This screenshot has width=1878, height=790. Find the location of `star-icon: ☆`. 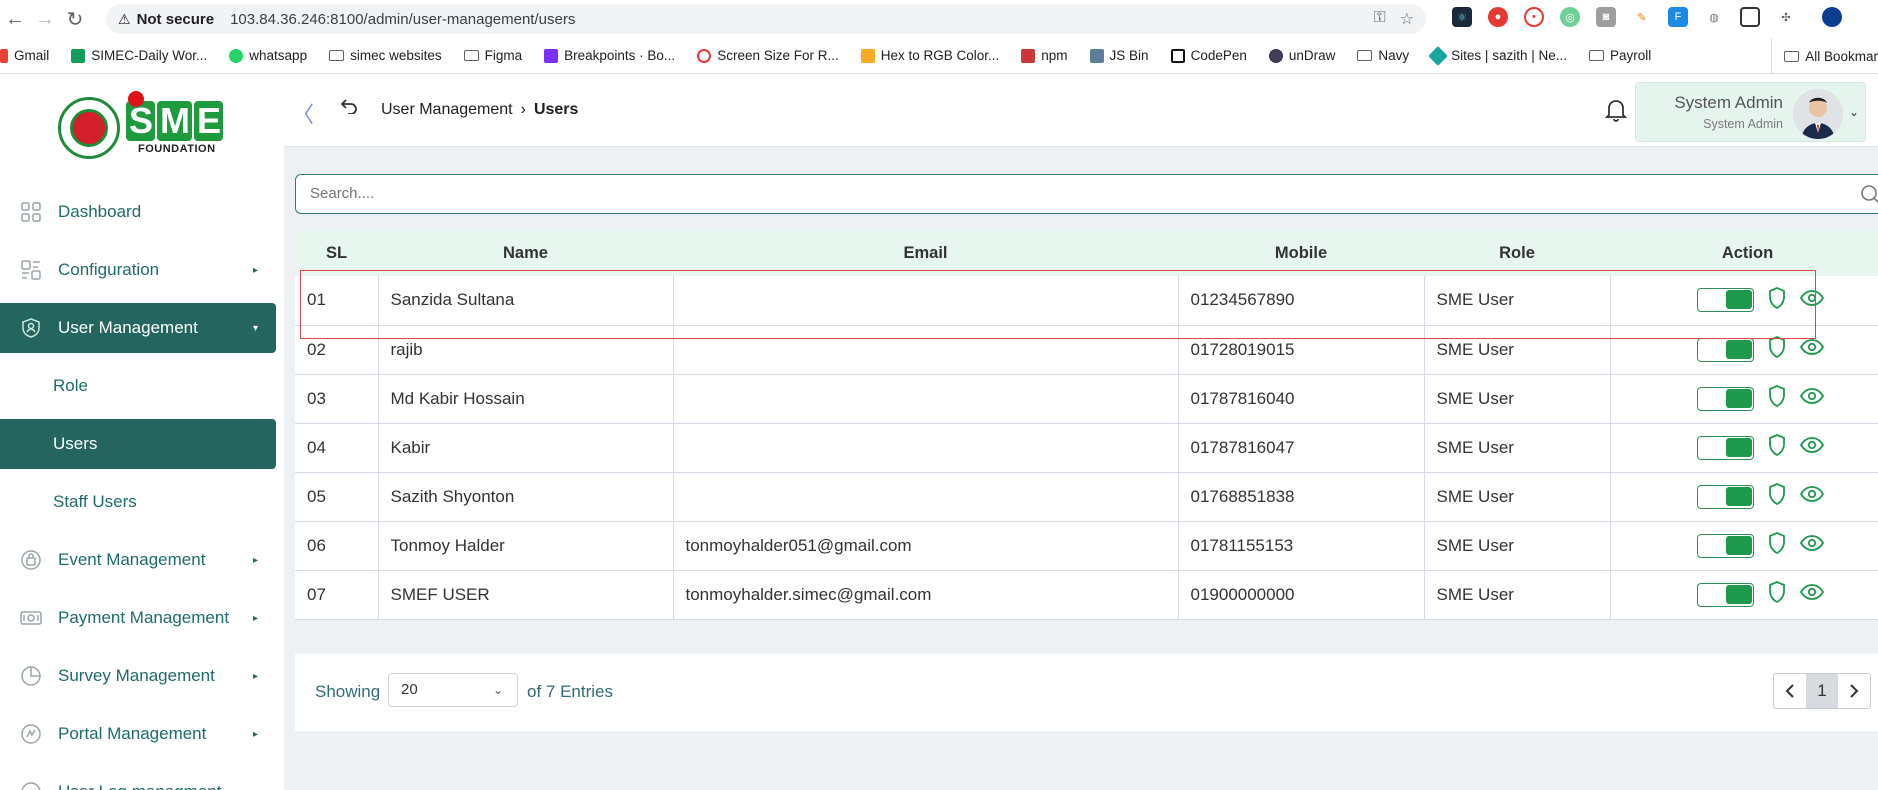

star-icon: ☆ is located at coordinates (1407, 19).